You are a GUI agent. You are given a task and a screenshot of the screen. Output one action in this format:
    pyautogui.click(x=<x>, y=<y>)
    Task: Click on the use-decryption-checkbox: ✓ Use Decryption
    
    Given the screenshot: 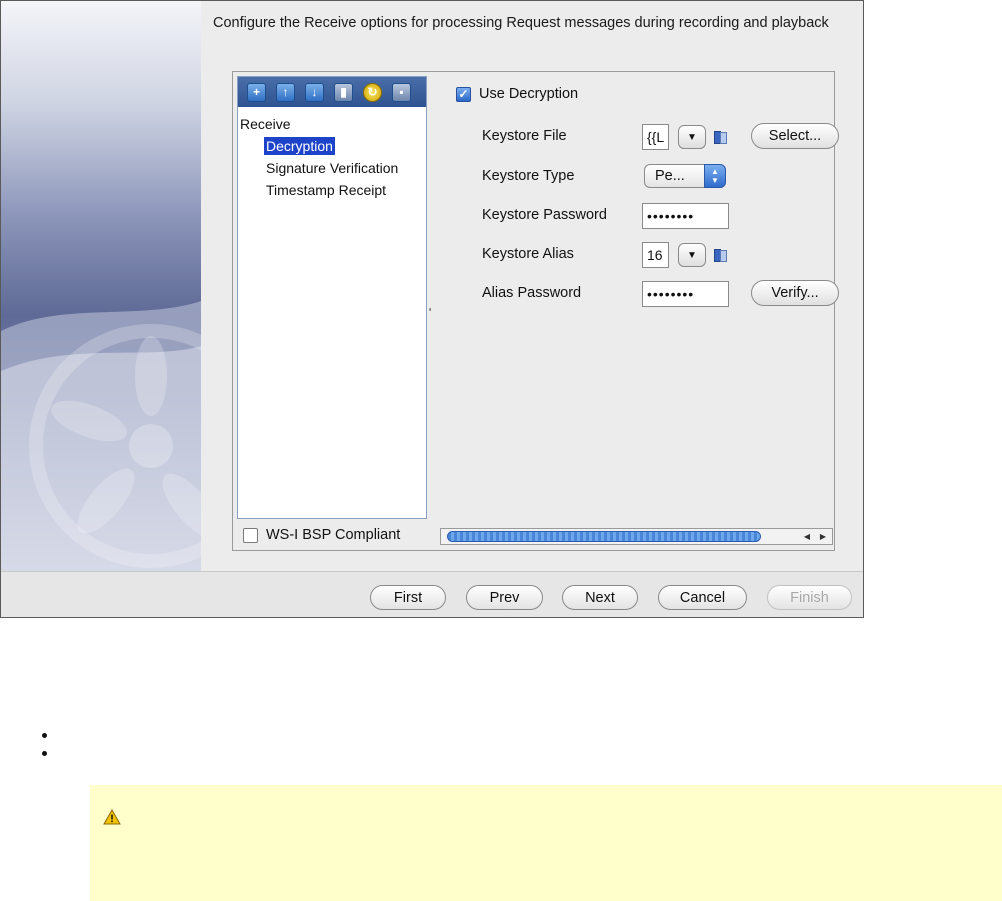 What is the action you would take?
    pyautogui.click(x=517, y=94)
    